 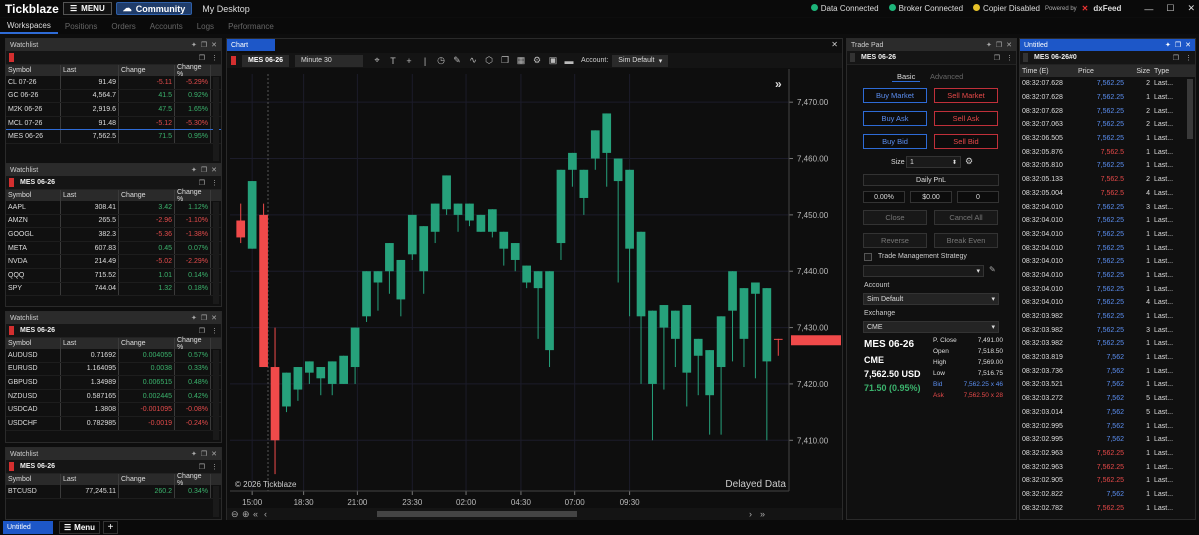 I want to click on watchlist-row: QQQ 715.52 1.01 0.14%, so click(x=113, y=275).